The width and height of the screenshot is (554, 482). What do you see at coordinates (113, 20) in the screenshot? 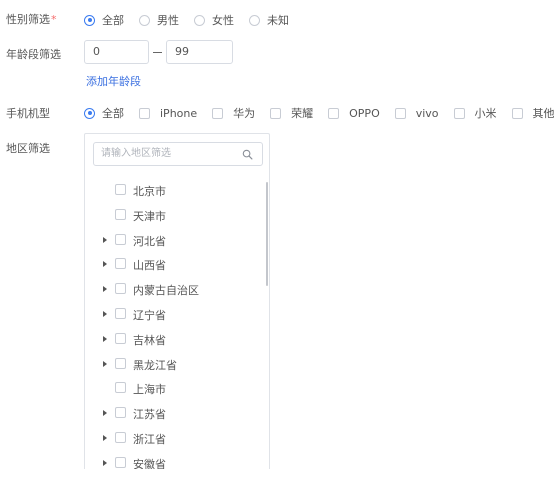
I see `gender-option-label: 全部` at bounding box center [113, 20].